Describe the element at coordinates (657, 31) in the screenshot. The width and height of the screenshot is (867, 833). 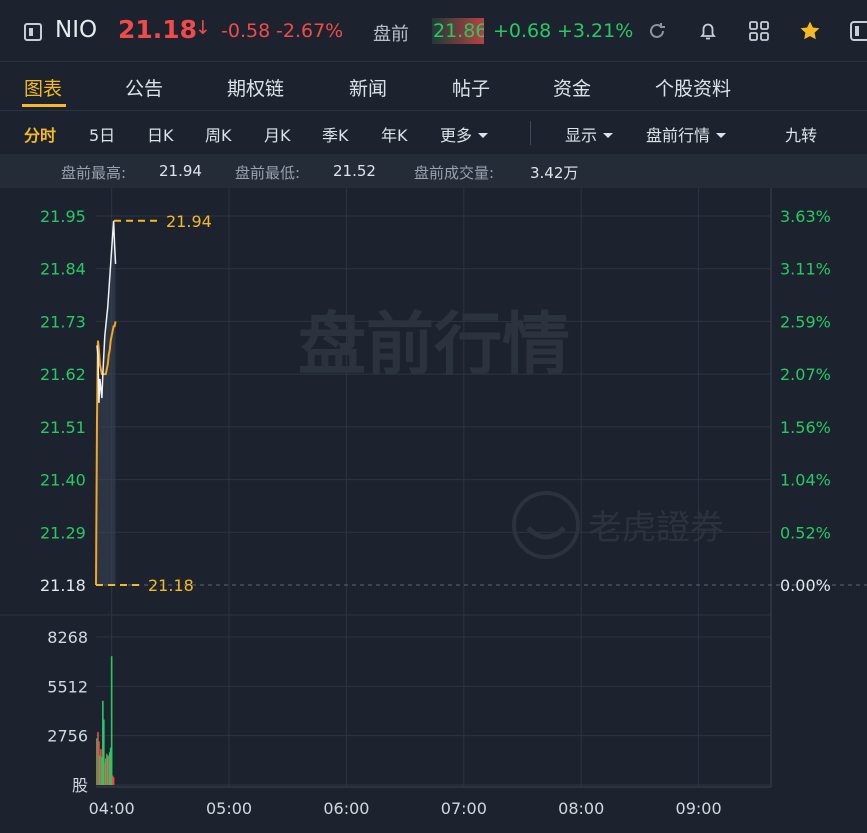
I see `refresh-icon` at that location.